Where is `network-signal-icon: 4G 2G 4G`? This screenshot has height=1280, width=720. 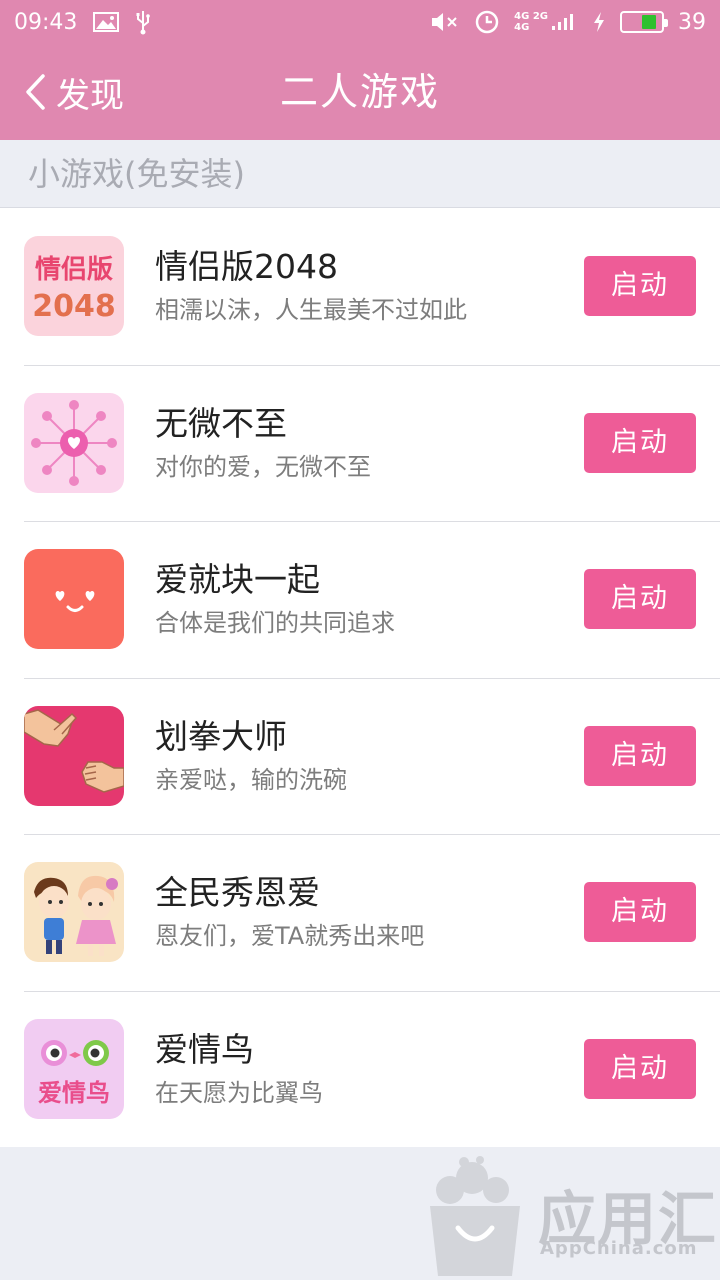 network-signal-icon: 4G 2G 4G is located at coordinates (546, 22).